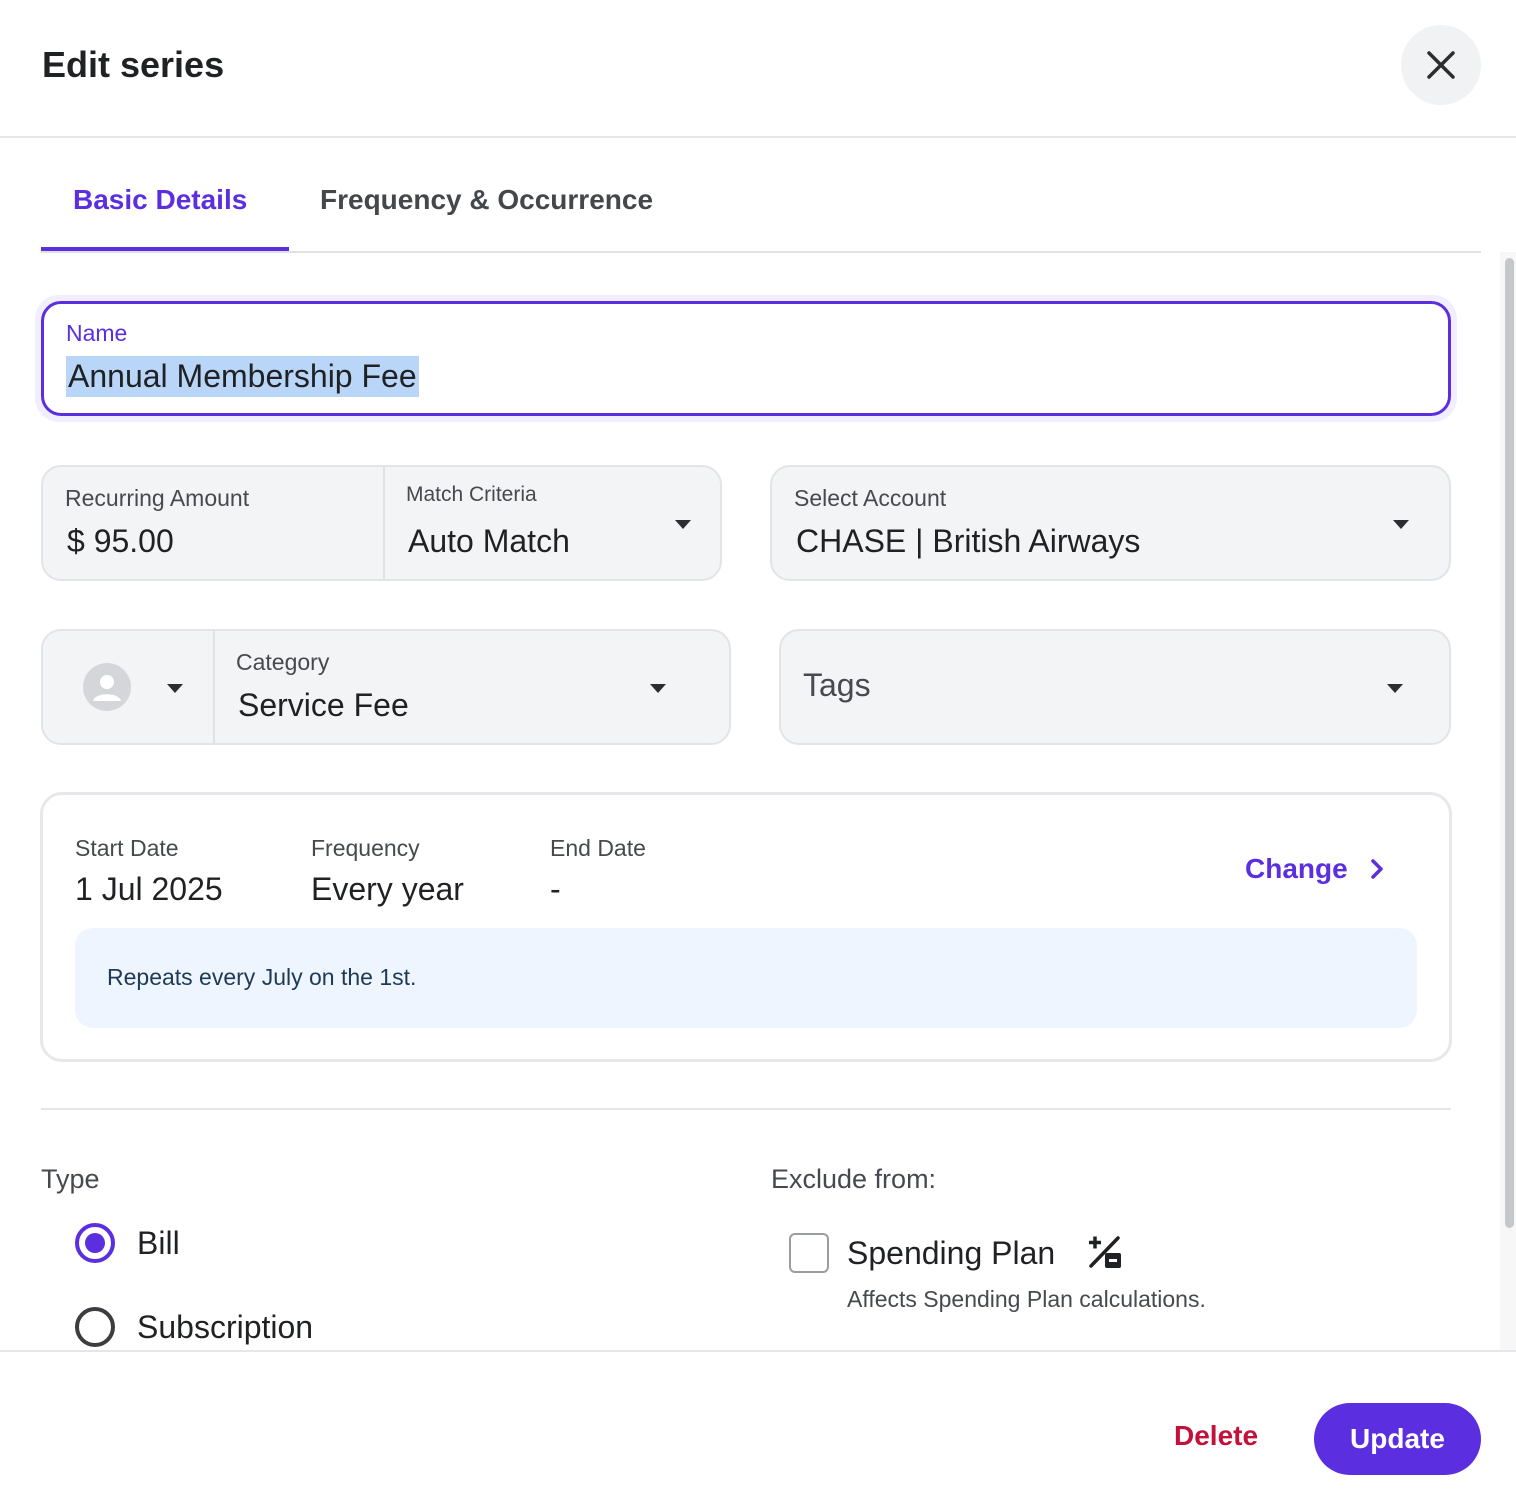 The width and height of the screenshot is (1516, 1512). I want to click on recurring-amount-field: Recurring Amount $ 95.00, so click(213, 523).